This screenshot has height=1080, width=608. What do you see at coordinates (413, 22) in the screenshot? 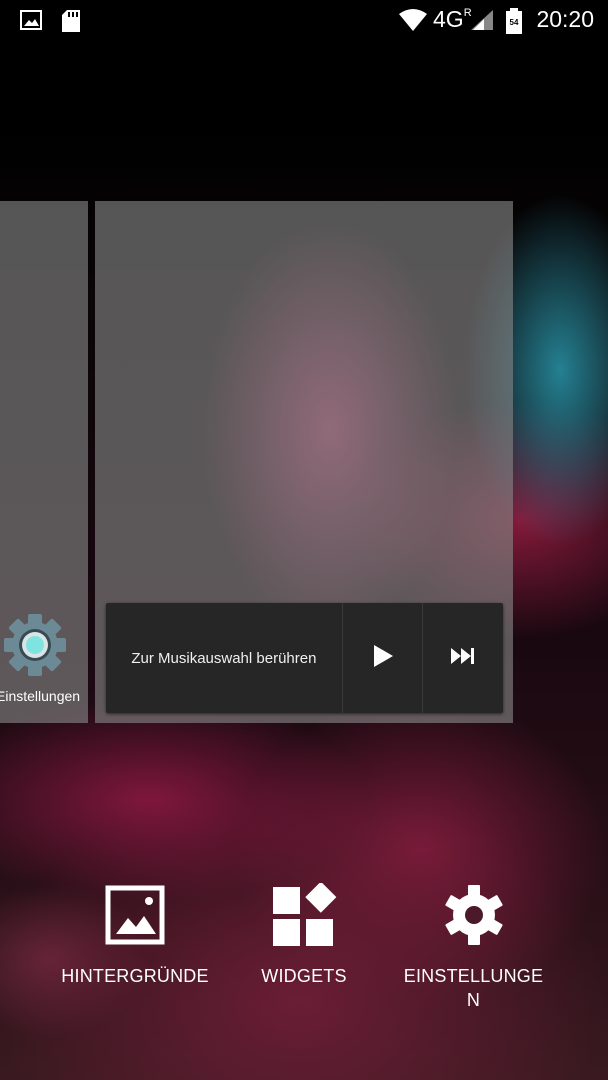
I see `wifi-icon` at bounding box center [413, 22].